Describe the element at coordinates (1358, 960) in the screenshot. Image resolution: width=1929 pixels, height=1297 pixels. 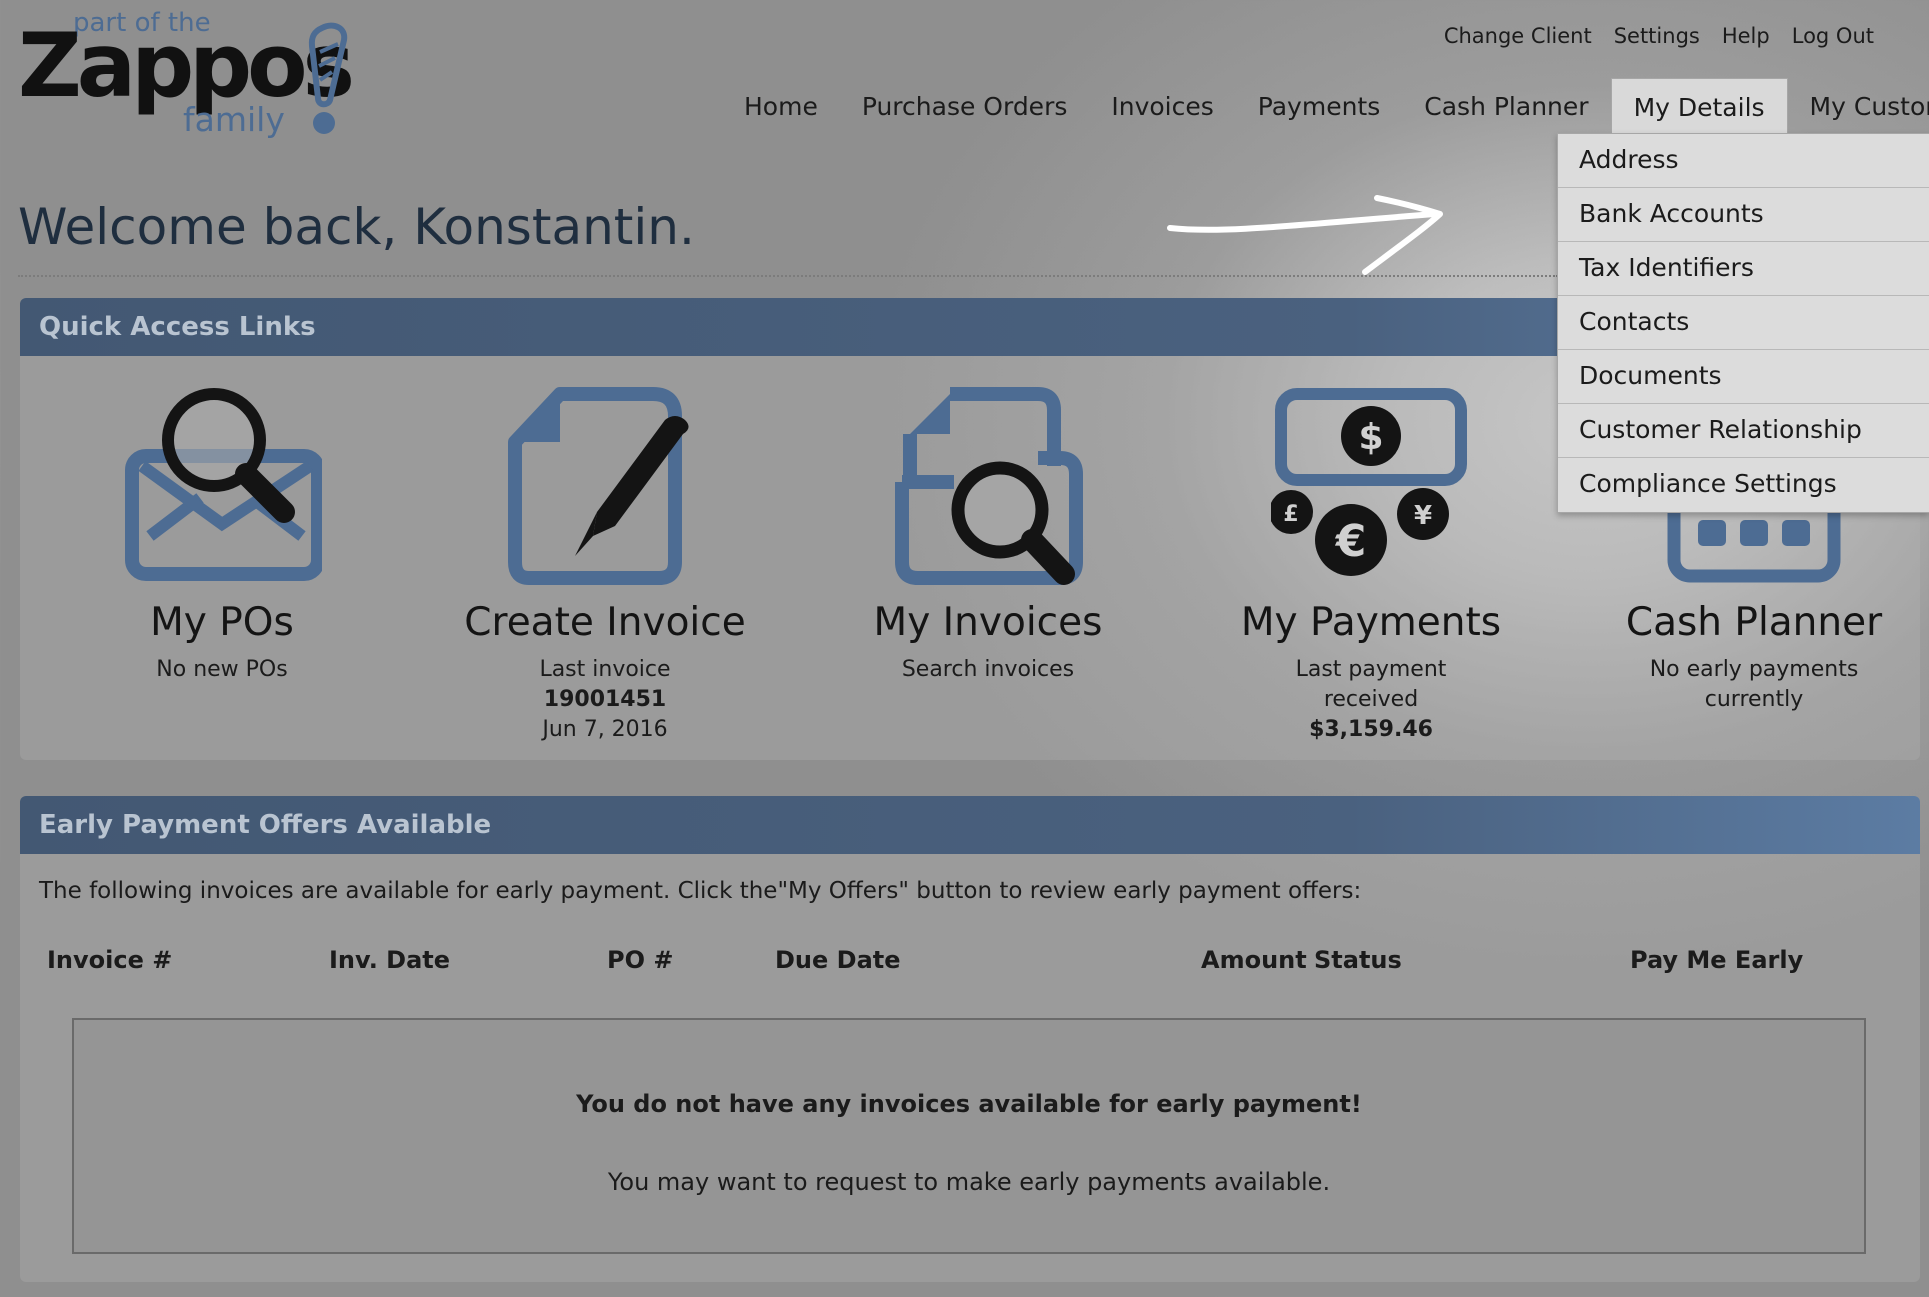
I see `col-status: Status` at that location.